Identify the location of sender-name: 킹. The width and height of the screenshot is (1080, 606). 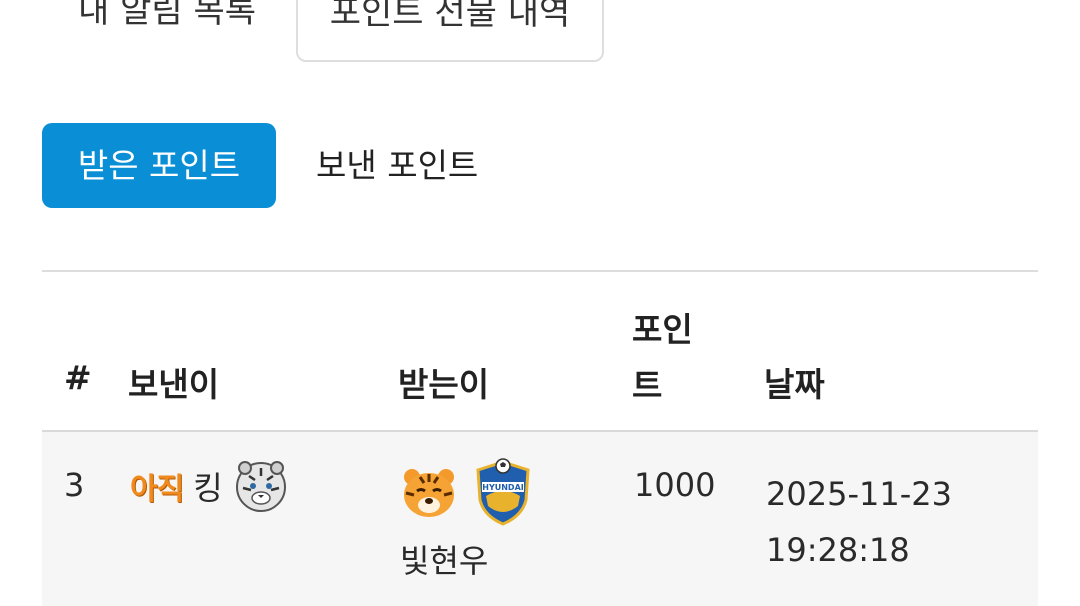
(208, 488).